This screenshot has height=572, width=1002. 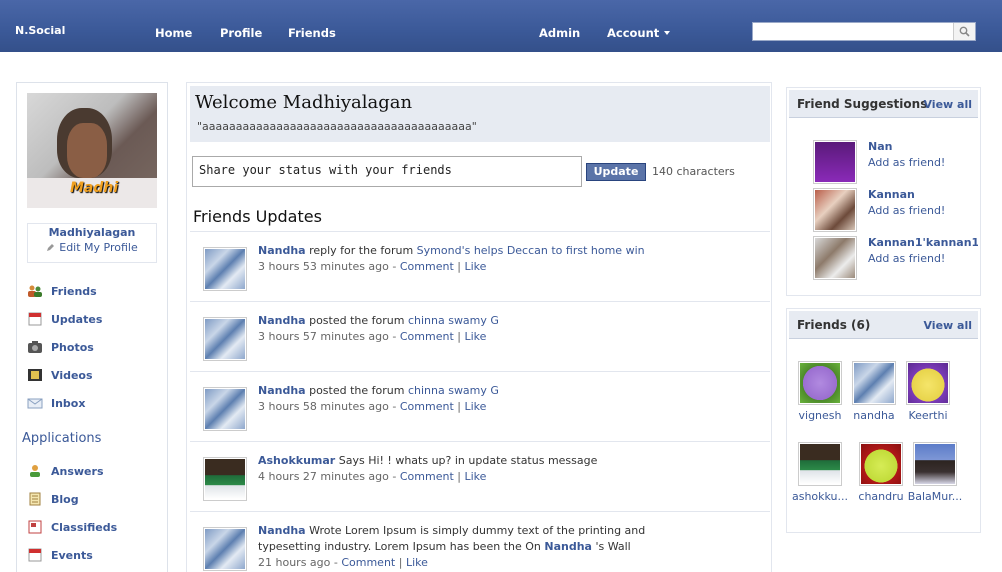 I want to click on feed-author-link: Ashokkumar, so click(x=296, y=460).